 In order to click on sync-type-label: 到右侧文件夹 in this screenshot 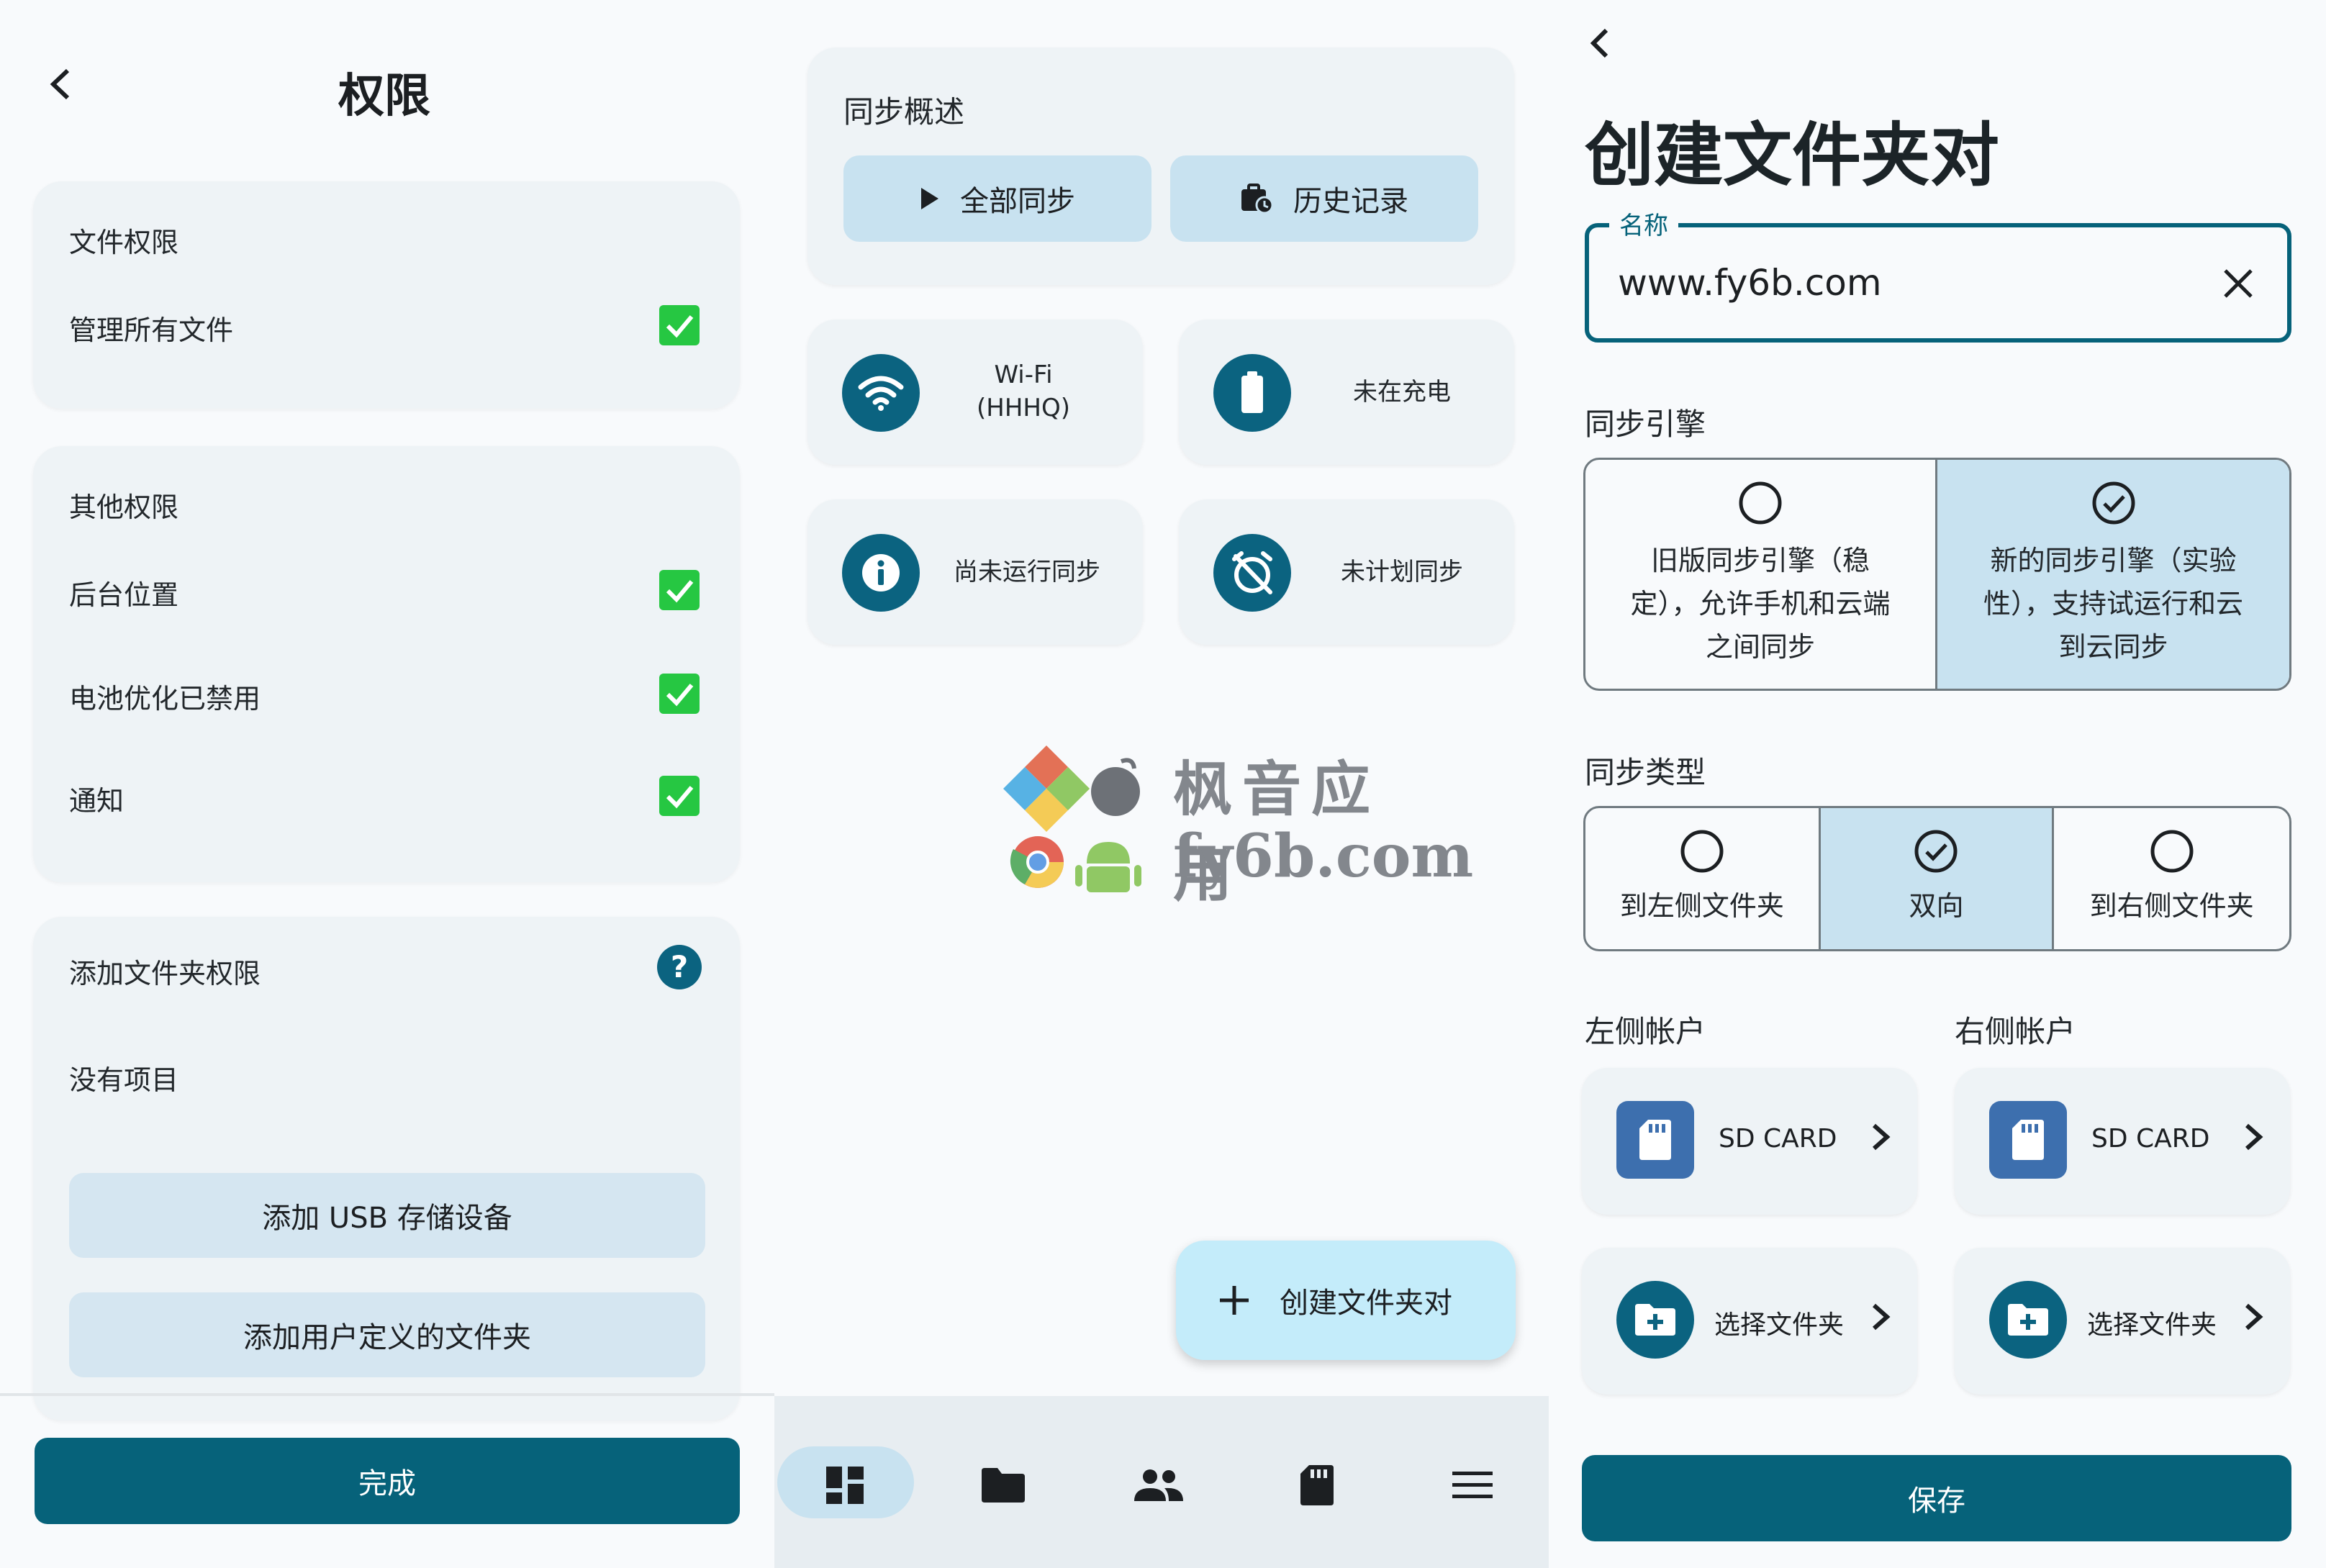, I will do `click(2172, 906)`.